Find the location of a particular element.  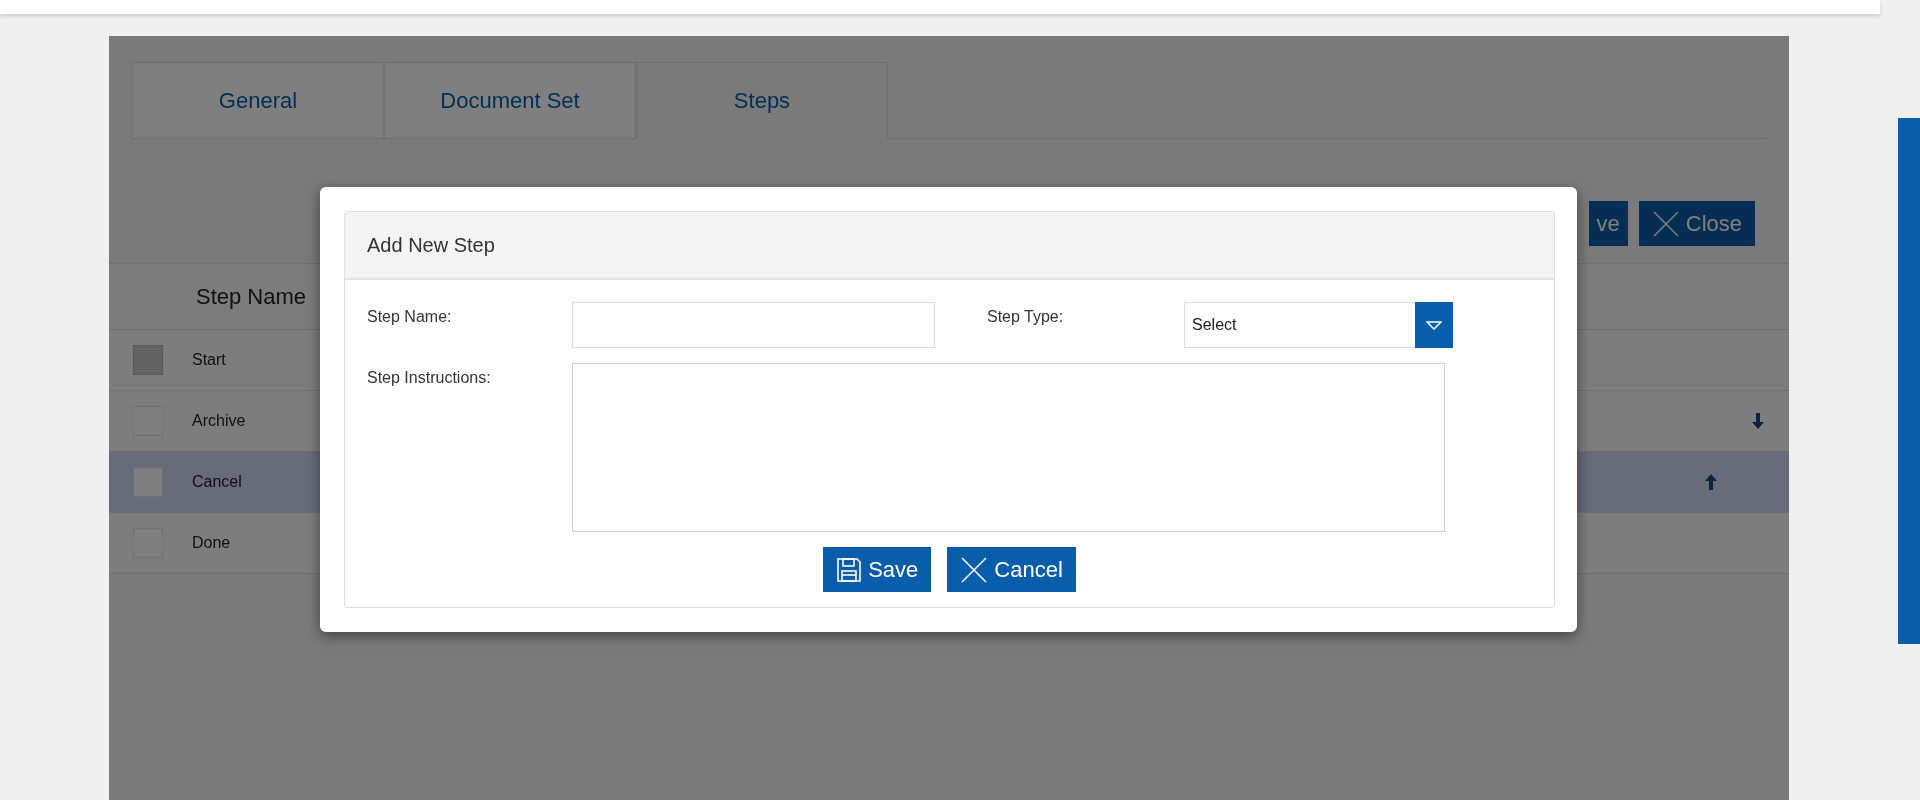

close-button: Close is located at coordinates (1696, 223).